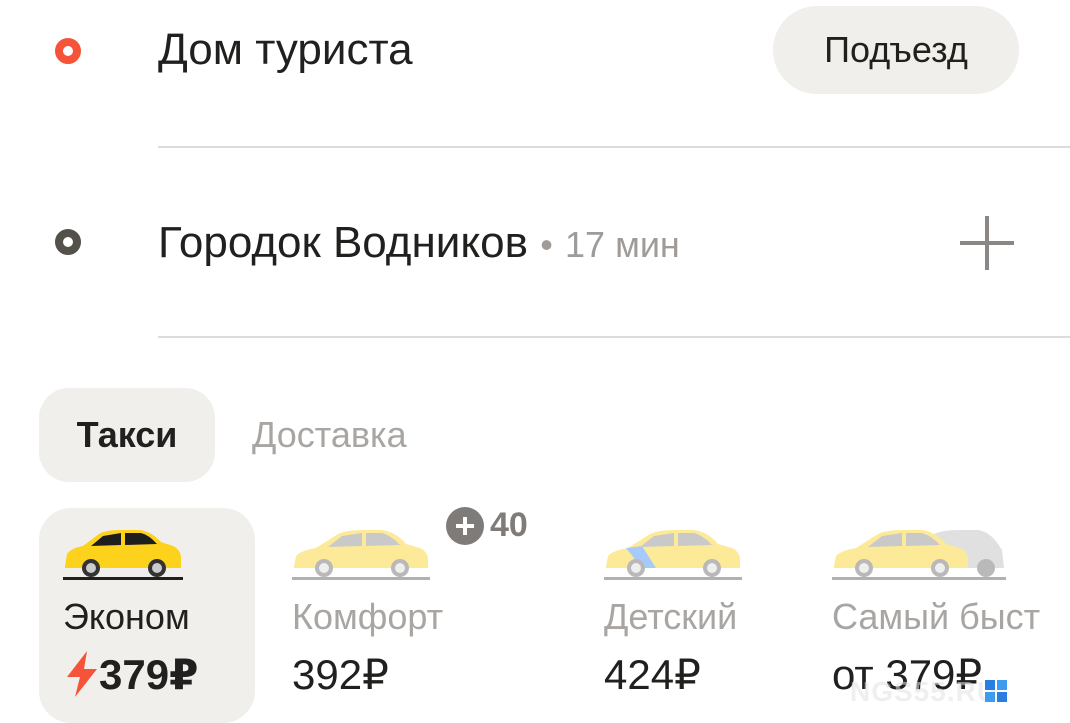 The image size is (1070, 723). I want to click on surge-lightning-icon, so click(82, 674).